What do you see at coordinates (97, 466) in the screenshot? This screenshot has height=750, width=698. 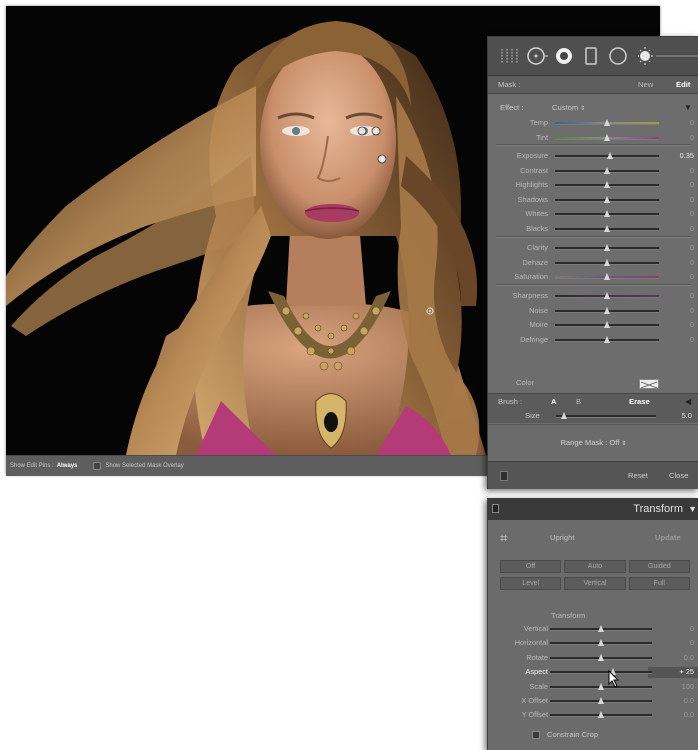 I see `mask-overlay-checkbox` at bounding box center [97, 466].